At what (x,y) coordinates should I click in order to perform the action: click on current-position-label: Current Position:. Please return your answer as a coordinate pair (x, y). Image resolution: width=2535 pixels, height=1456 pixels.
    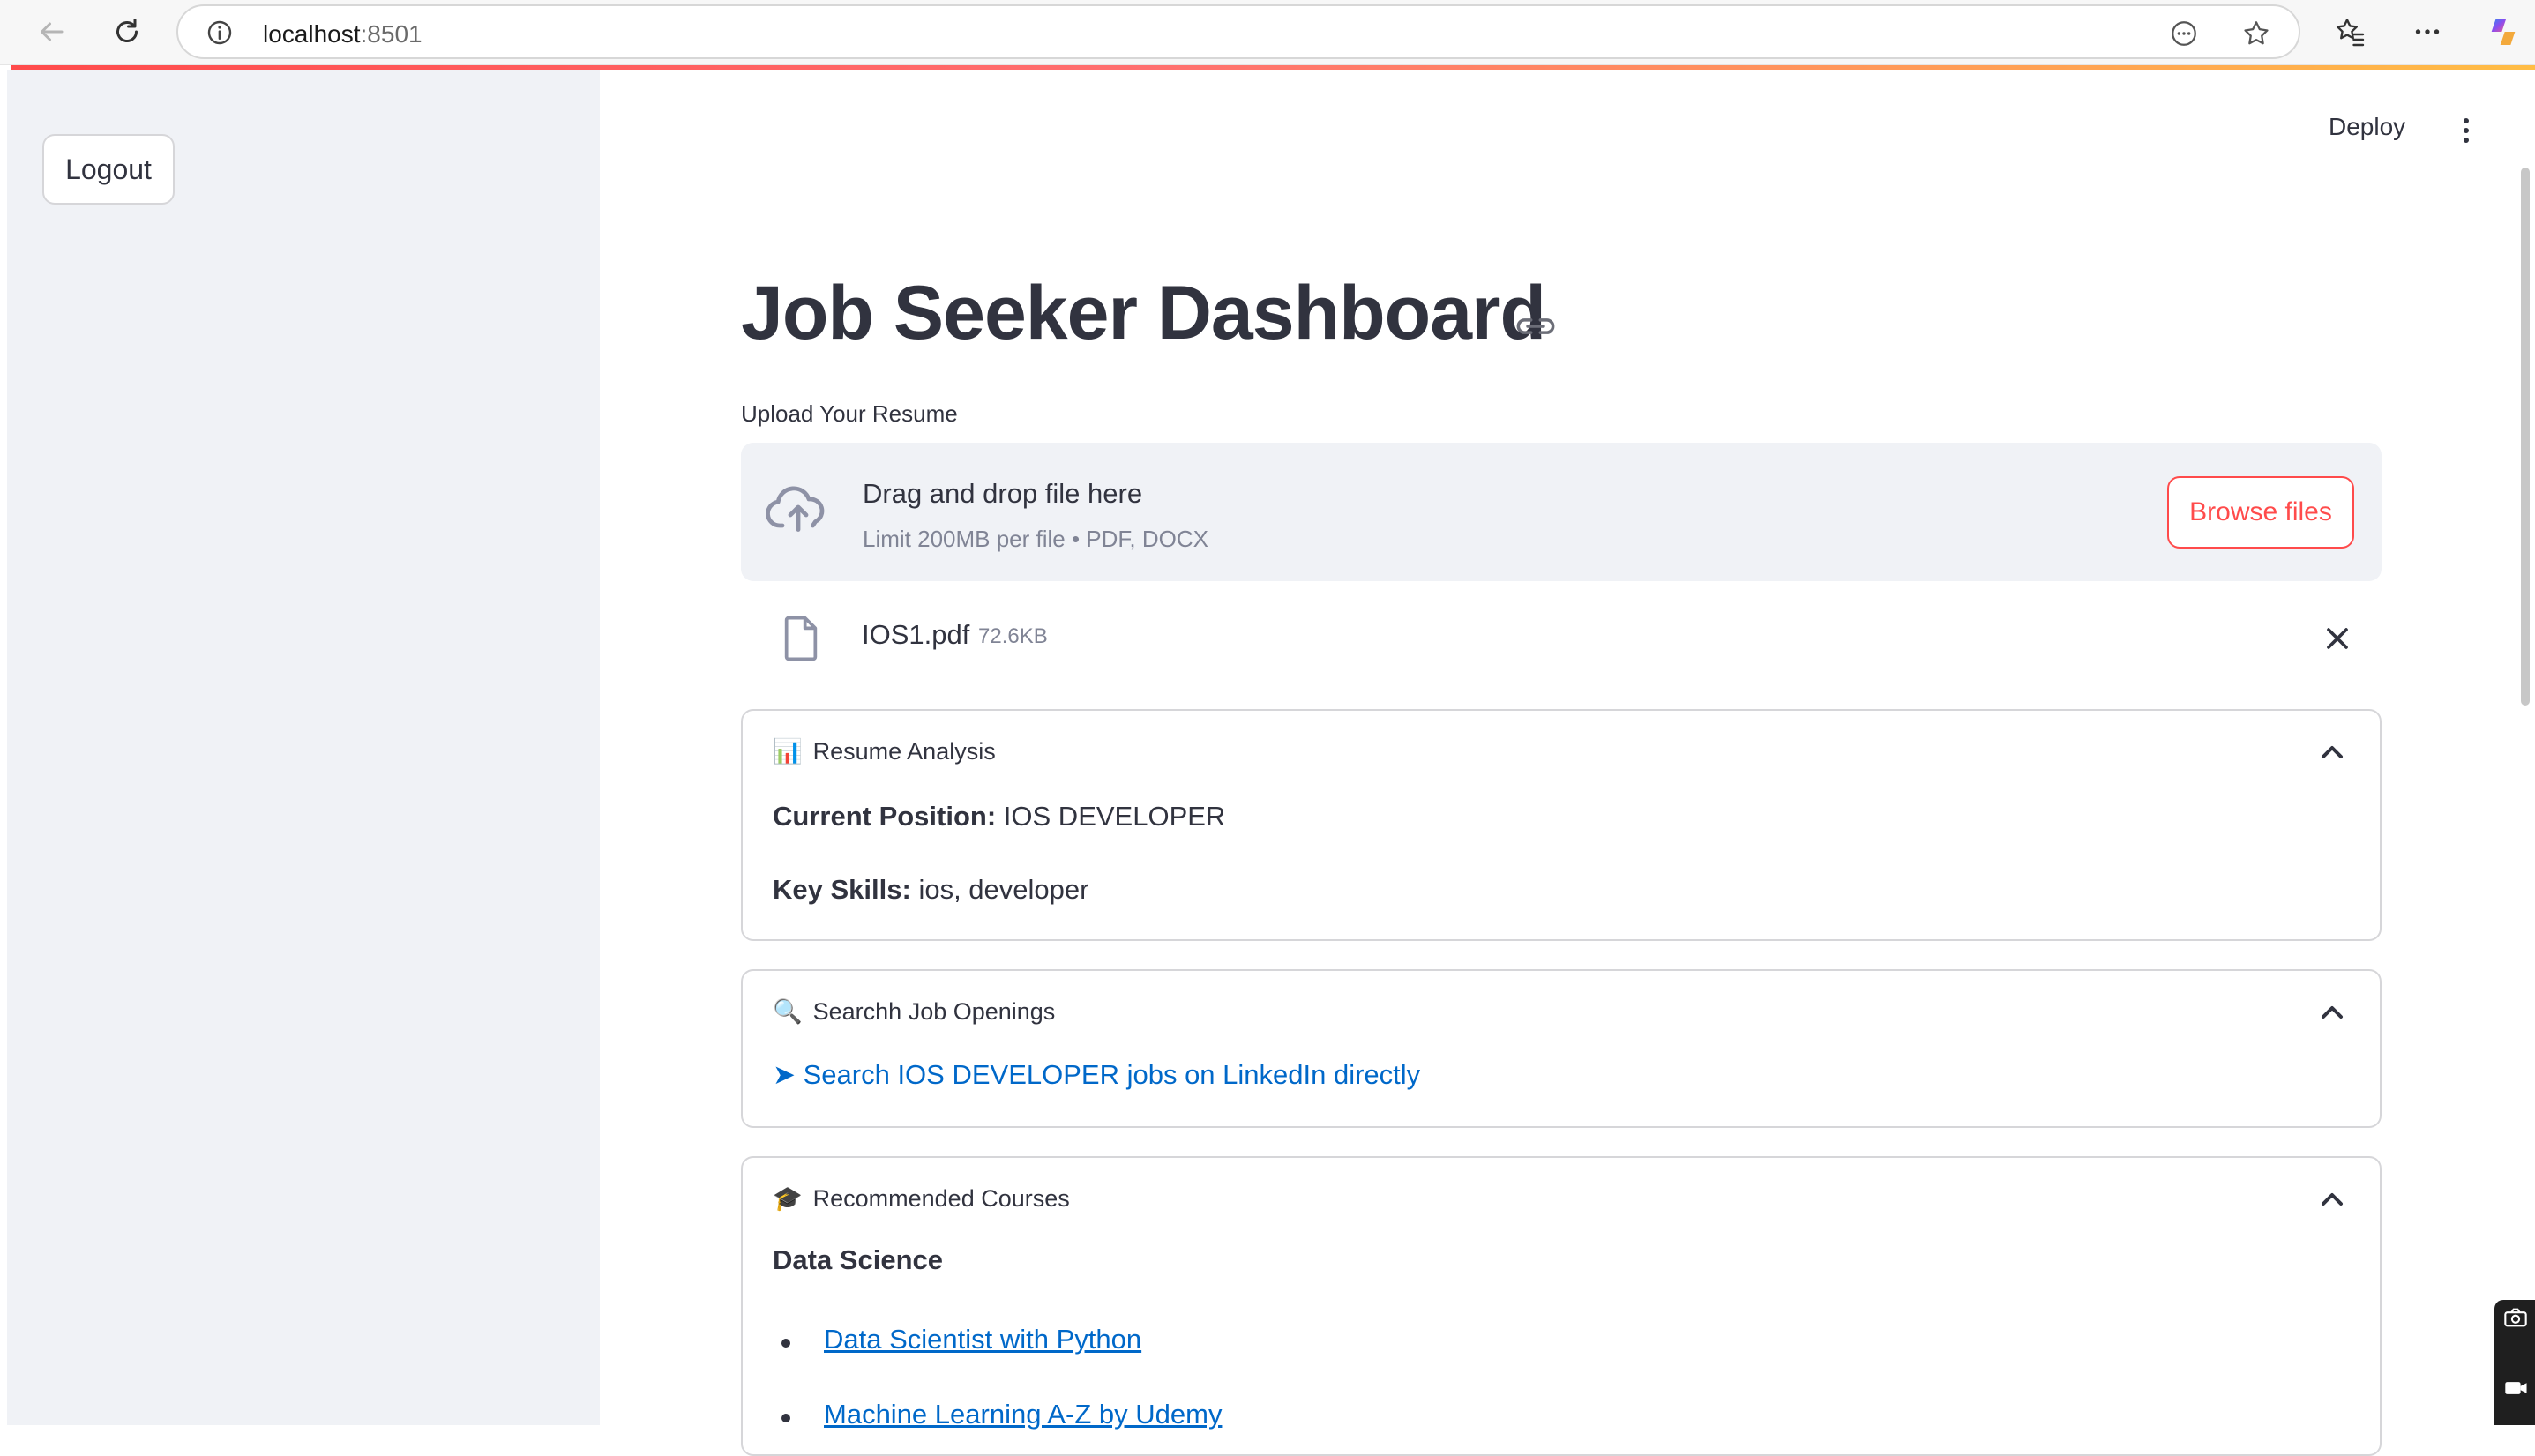
    Looking at the image, I should click on (885, 816).